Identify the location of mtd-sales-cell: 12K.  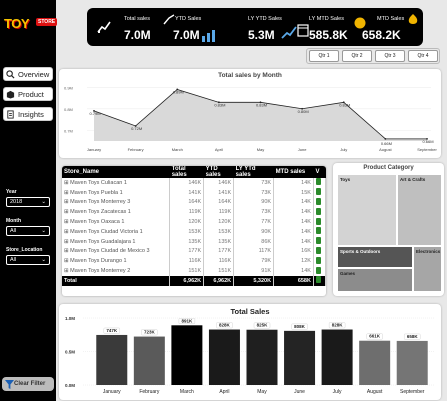
(293, 261).